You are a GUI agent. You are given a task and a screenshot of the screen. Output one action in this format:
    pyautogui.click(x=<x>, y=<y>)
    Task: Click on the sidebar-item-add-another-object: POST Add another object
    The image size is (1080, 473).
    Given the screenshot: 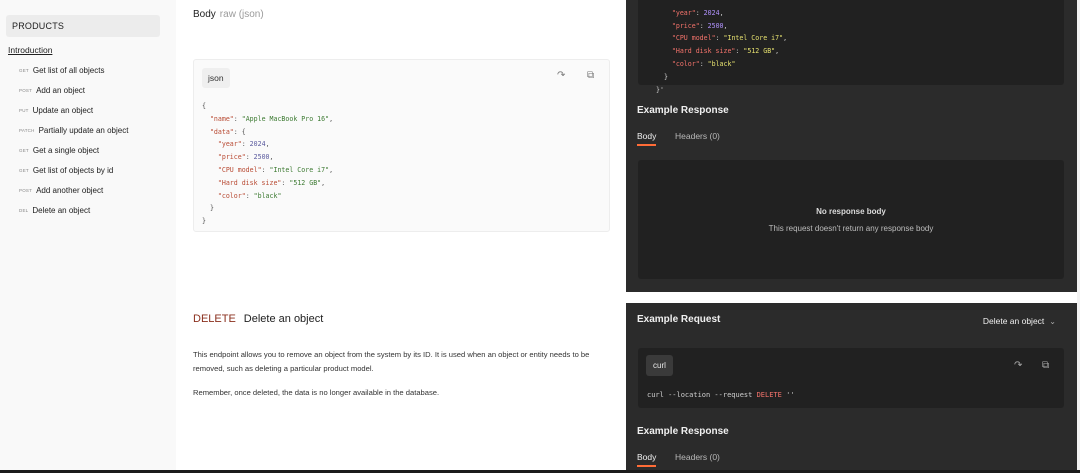 What is the action you would take?
    pyautogui.click(x=61, y=193)
    